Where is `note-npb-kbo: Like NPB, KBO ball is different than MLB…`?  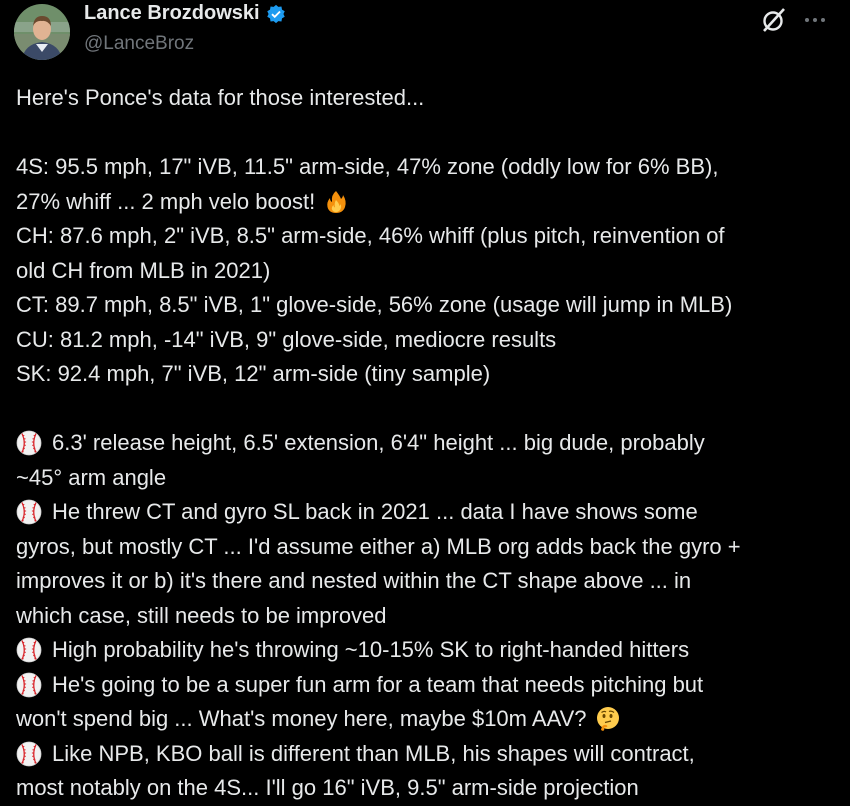
note-npb-kbo: Like NPB, KBO ball is different than MLB… is located at coordinates (426, 754).